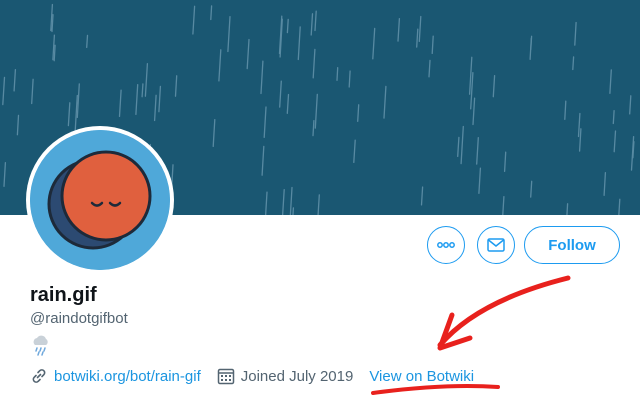  What do you see at coordinates (435, 389) in the screenshot?
I see `red-underline-annotation` at bounding box center [435, 389].